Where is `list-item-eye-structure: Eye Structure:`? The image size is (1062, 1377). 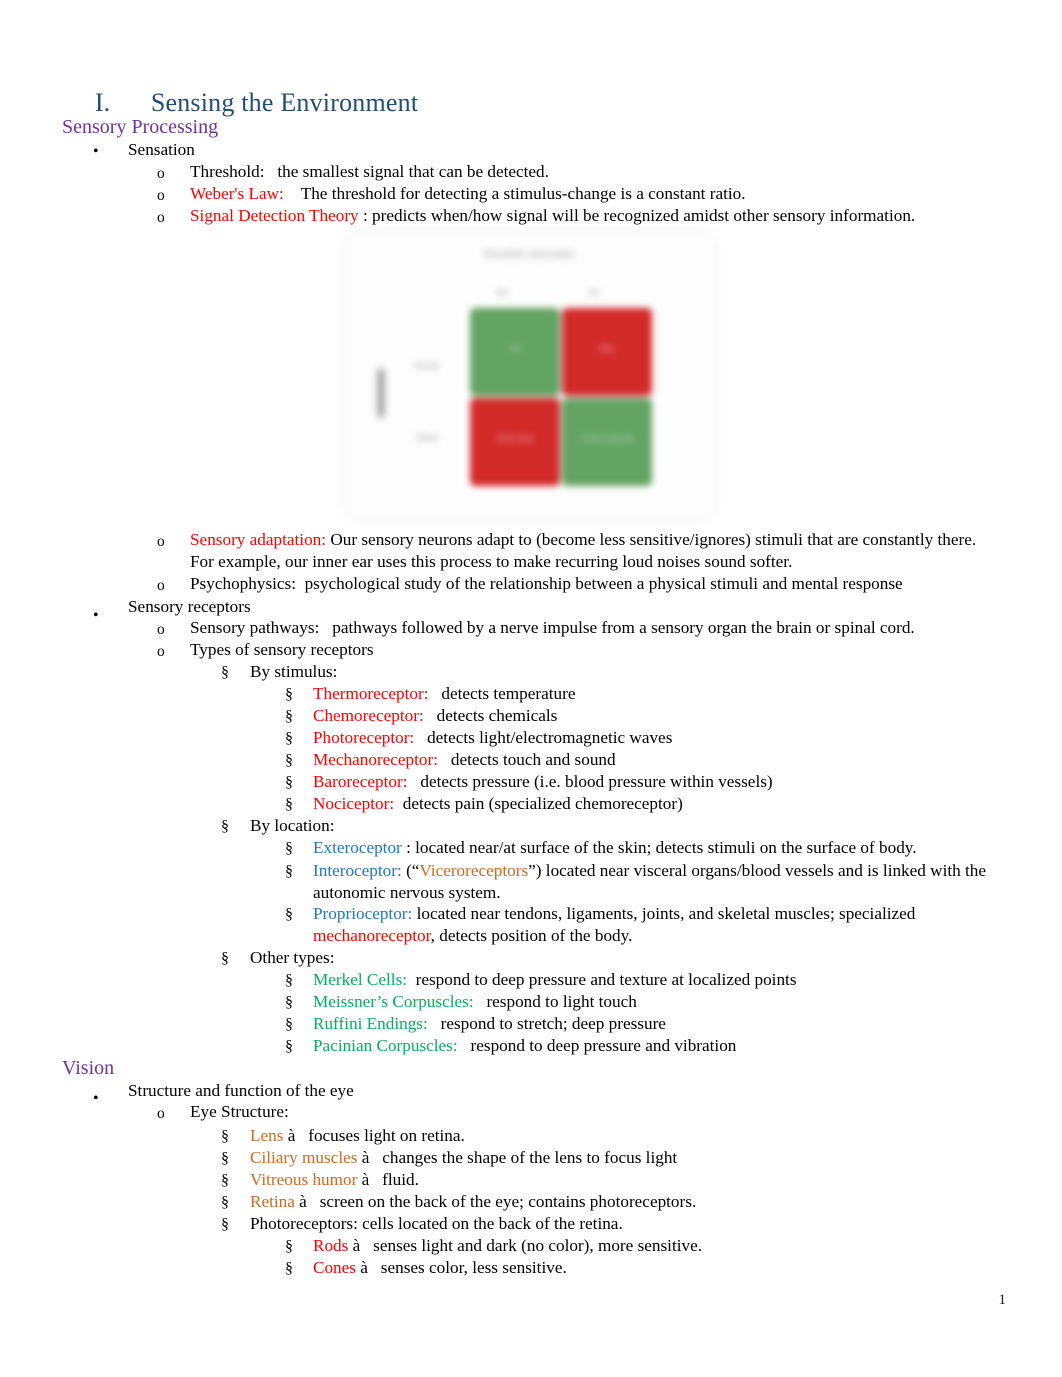 list-item-eye-structure: Eye Structure: is located at coordinates (239, 1111).